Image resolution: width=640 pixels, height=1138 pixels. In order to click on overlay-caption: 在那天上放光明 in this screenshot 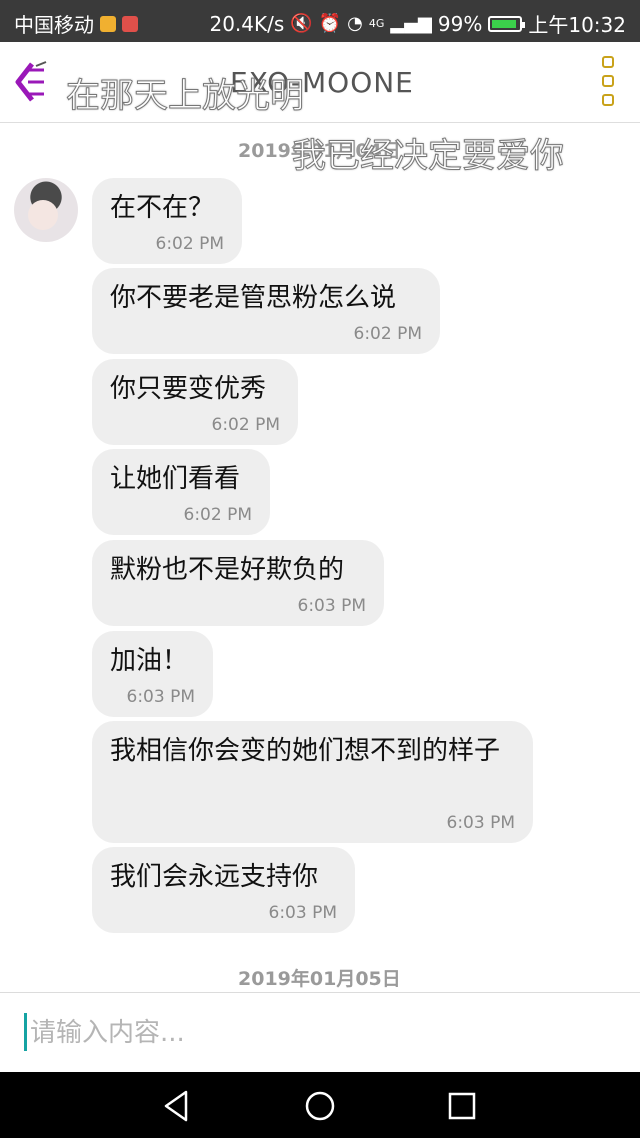, I will do `click(185, 96)`.